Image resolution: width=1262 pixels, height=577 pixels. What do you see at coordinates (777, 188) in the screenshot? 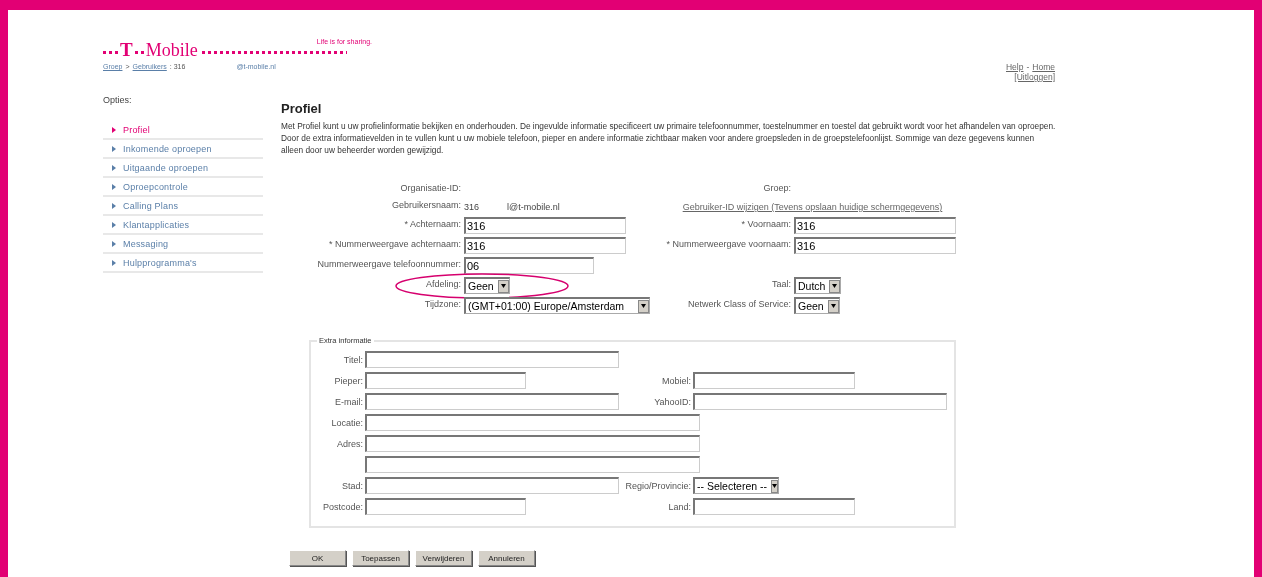
I see `field-label: Groep:` at bounding box center [777, 188].